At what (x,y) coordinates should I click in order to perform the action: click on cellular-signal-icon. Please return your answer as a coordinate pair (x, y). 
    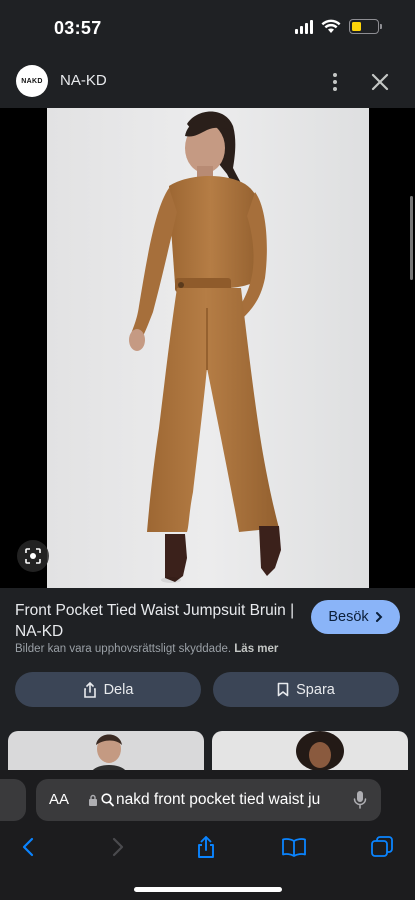
    Looking at the image, I should click on (304, 26).